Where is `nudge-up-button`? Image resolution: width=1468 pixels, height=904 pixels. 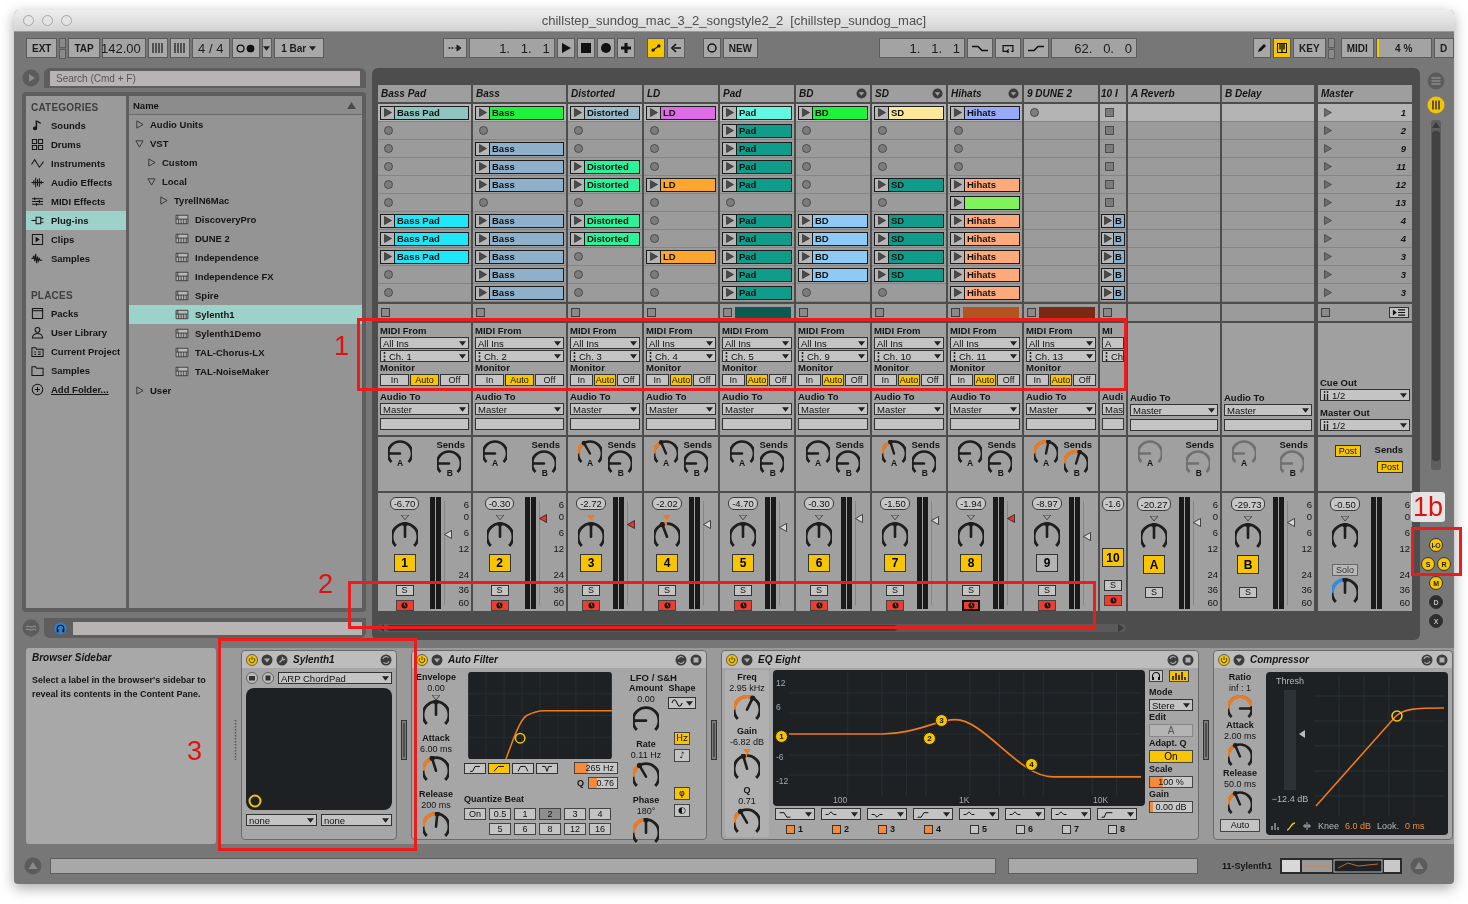 nudge-up-button is located at coordinates (179, 48).